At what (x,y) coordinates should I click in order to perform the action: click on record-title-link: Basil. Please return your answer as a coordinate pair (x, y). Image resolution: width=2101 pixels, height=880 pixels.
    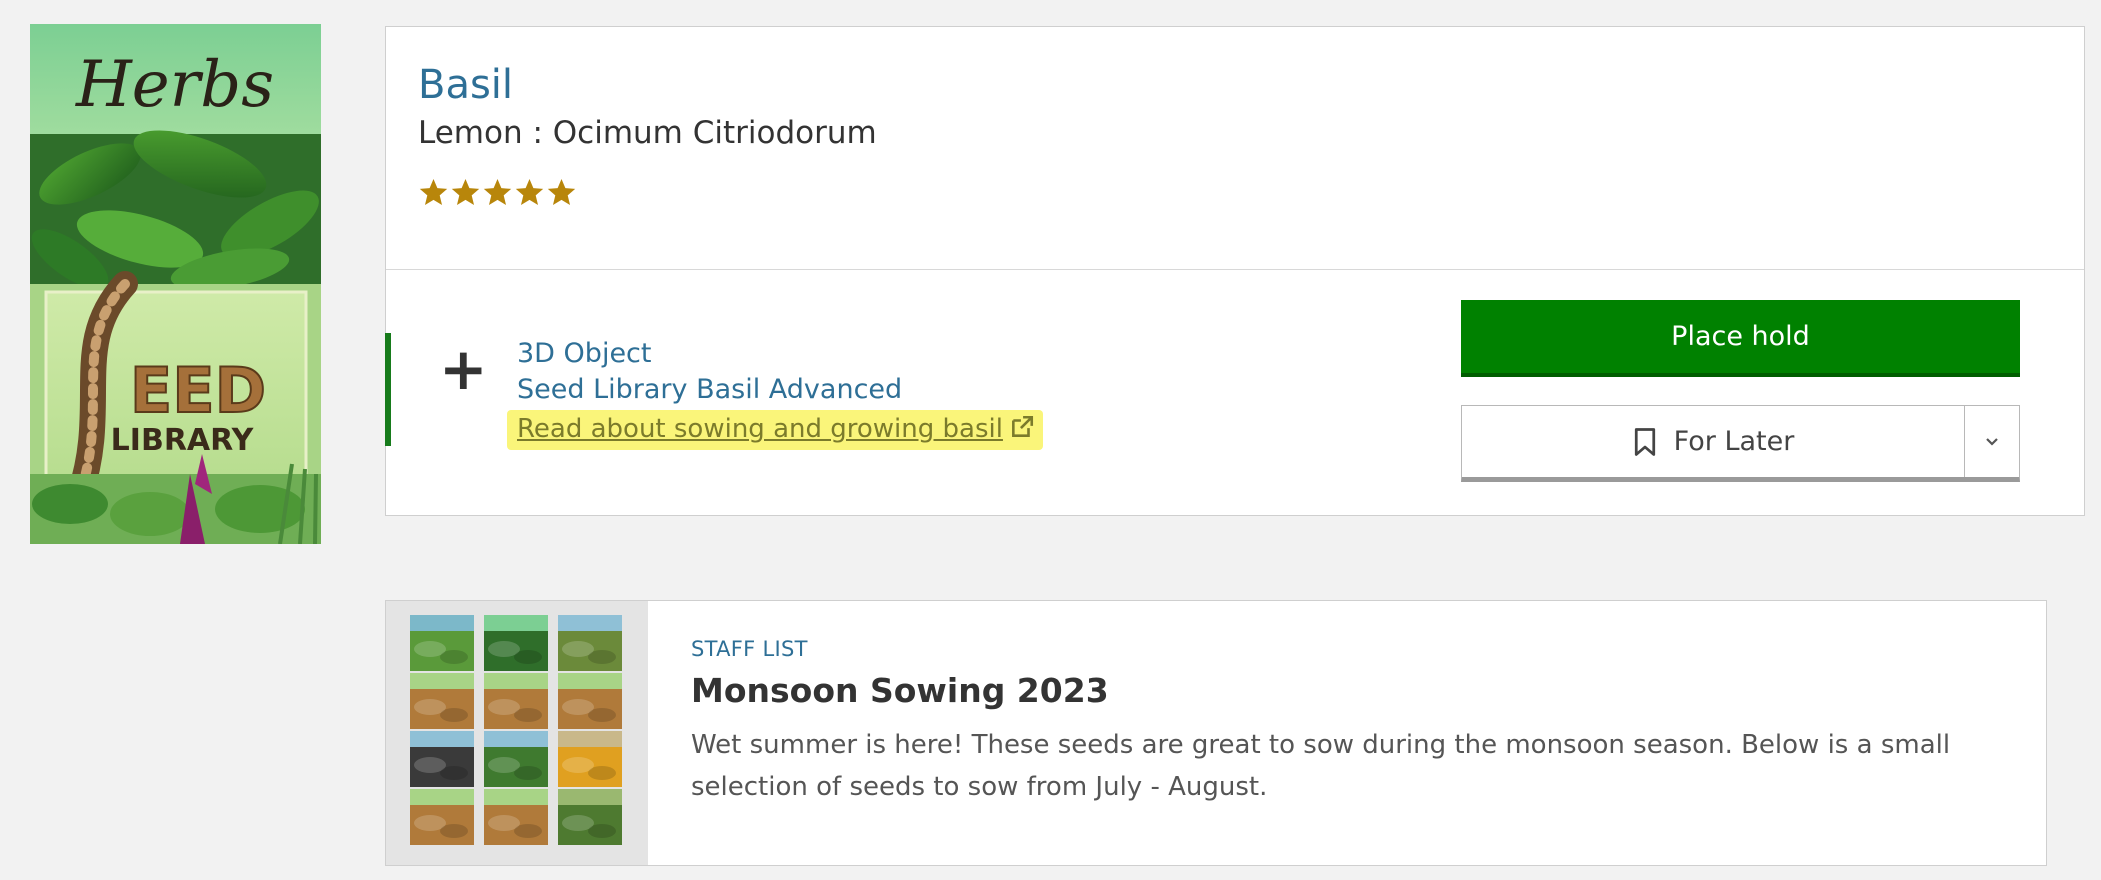
    Looking at the image, I should click on (1251, 85).